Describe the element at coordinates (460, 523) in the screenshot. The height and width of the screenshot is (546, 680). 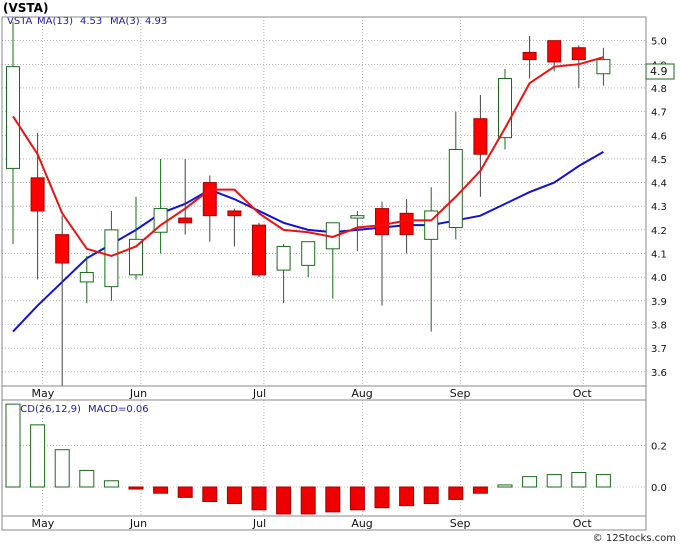
I see `month-label-bottom: Sep` at that location.